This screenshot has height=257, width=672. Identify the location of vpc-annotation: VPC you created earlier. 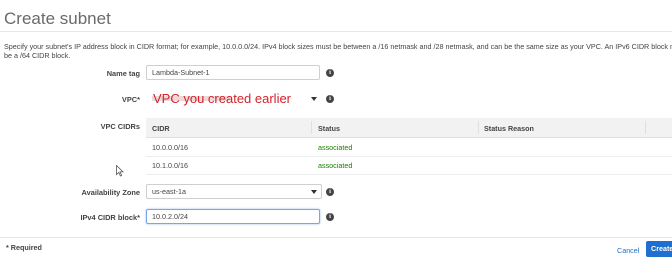
(222, 98).